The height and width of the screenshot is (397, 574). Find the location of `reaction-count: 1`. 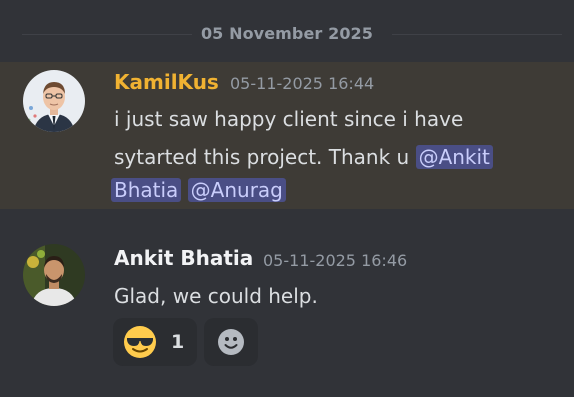

reaction-count: 1 is located at coordinates (178, 342).